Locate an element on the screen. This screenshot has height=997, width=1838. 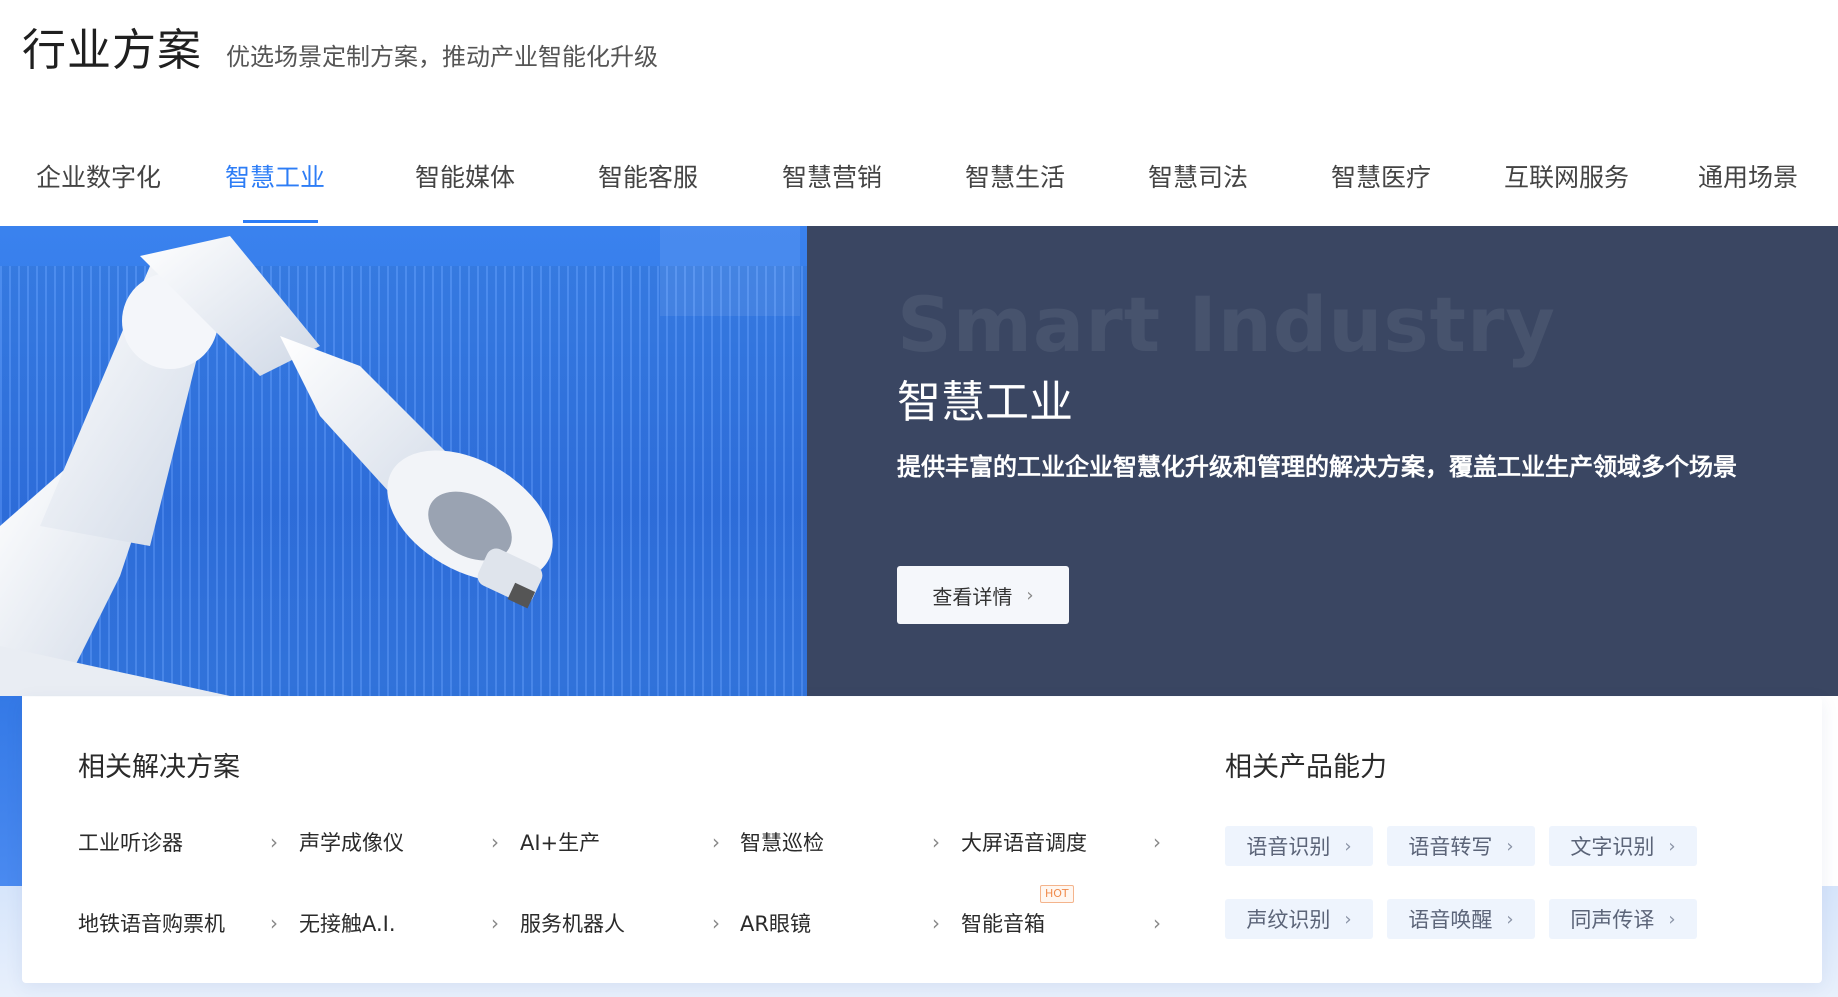
tab-internet-services: 互联网服务 is located at coordinates (1566, 176).